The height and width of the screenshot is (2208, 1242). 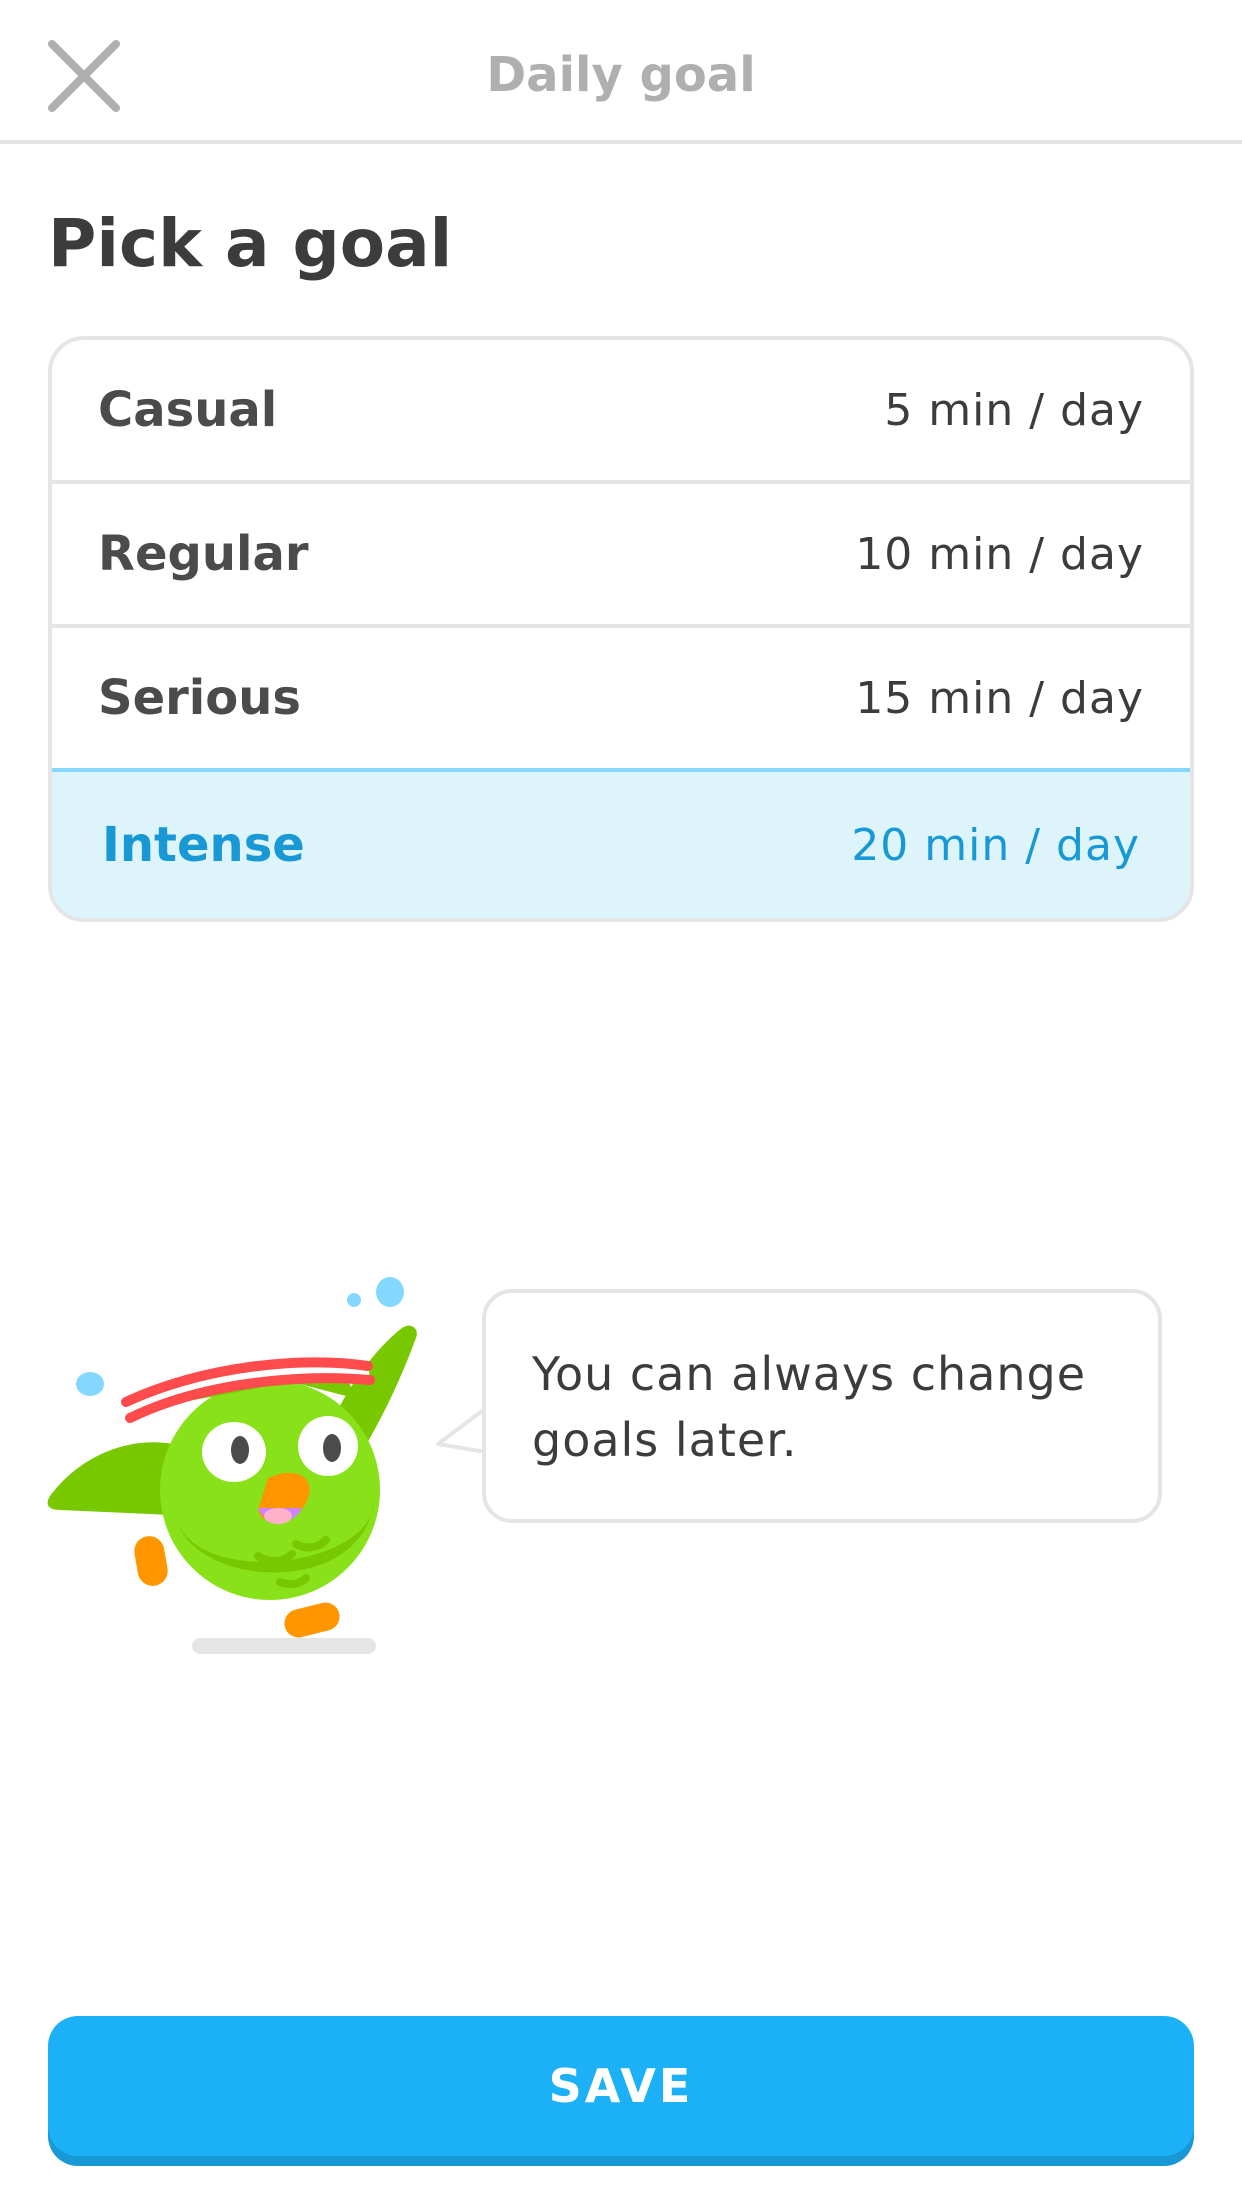 What do you see at coordinates (461, 1430) in the screenshot?
I see `speech-bubble-tail` at bounding box center [461, 1430].